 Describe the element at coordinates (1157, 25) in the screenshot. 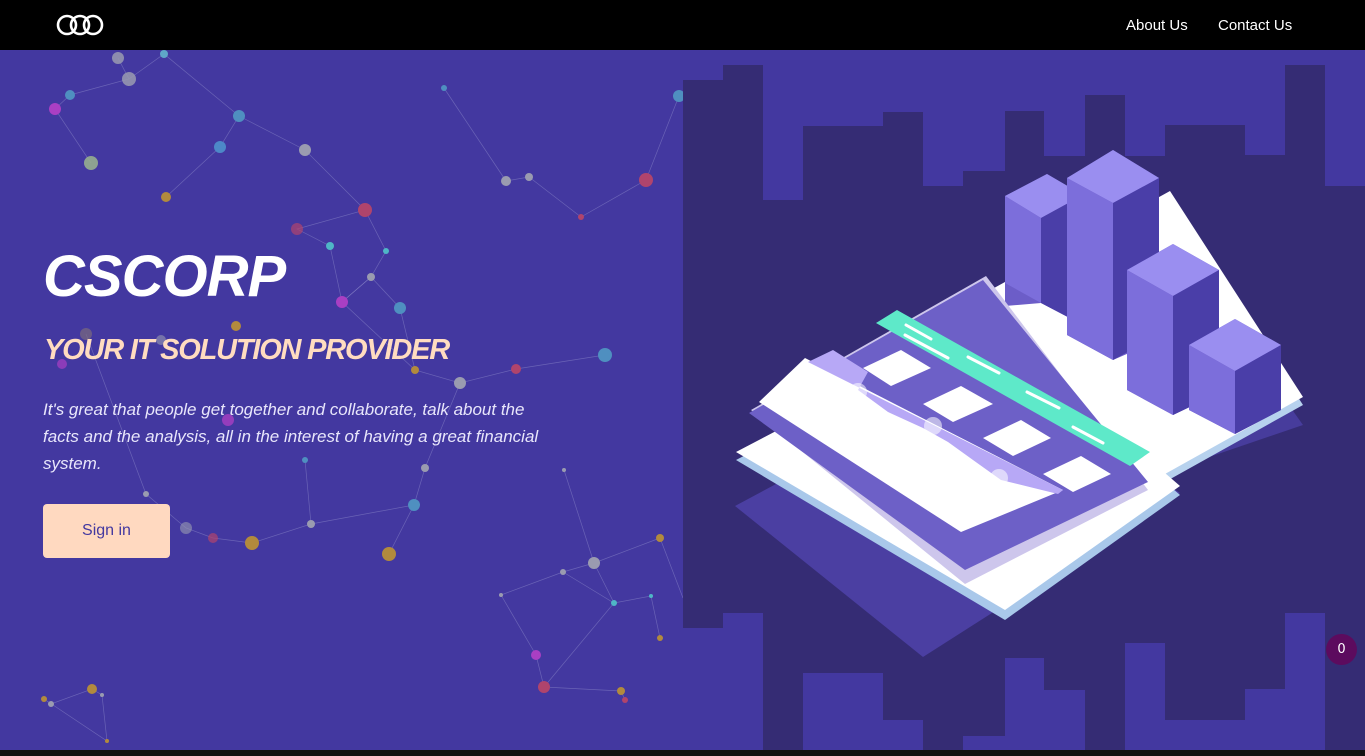

I see `nav-link-about-us: About Us` at that location.